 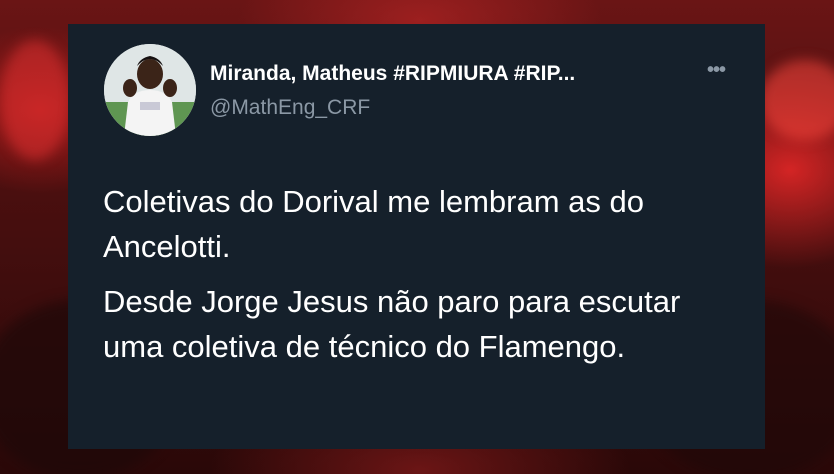 I want to click on avatar-image, so click(x=150, y=90).